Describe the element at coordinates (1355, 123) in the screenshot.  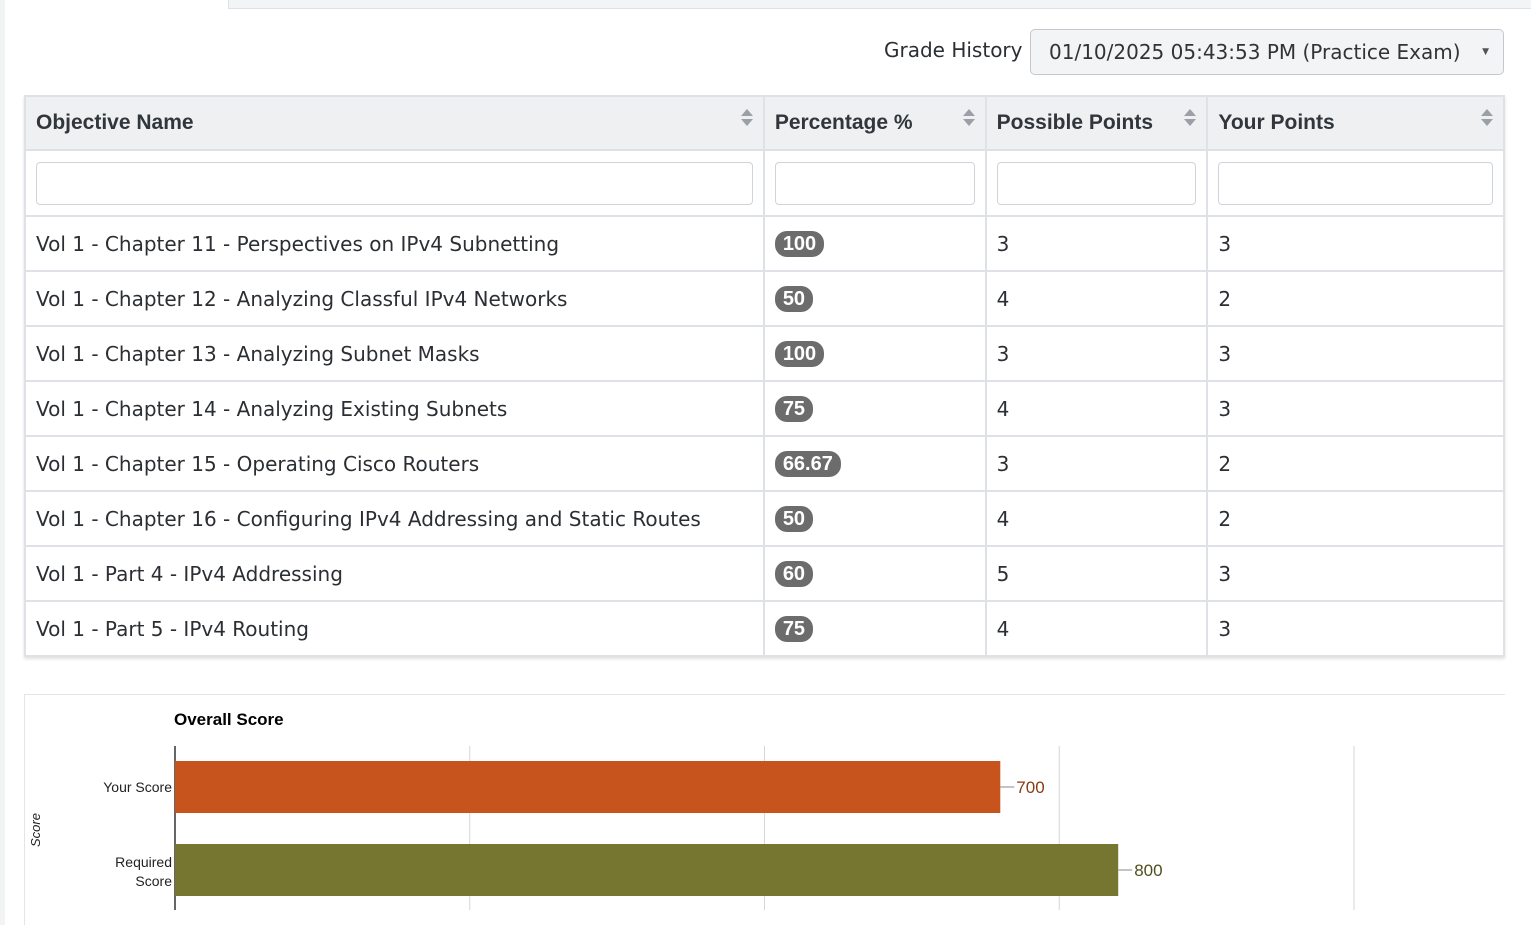
I see `column-header-your-points: Your Points` at that location.